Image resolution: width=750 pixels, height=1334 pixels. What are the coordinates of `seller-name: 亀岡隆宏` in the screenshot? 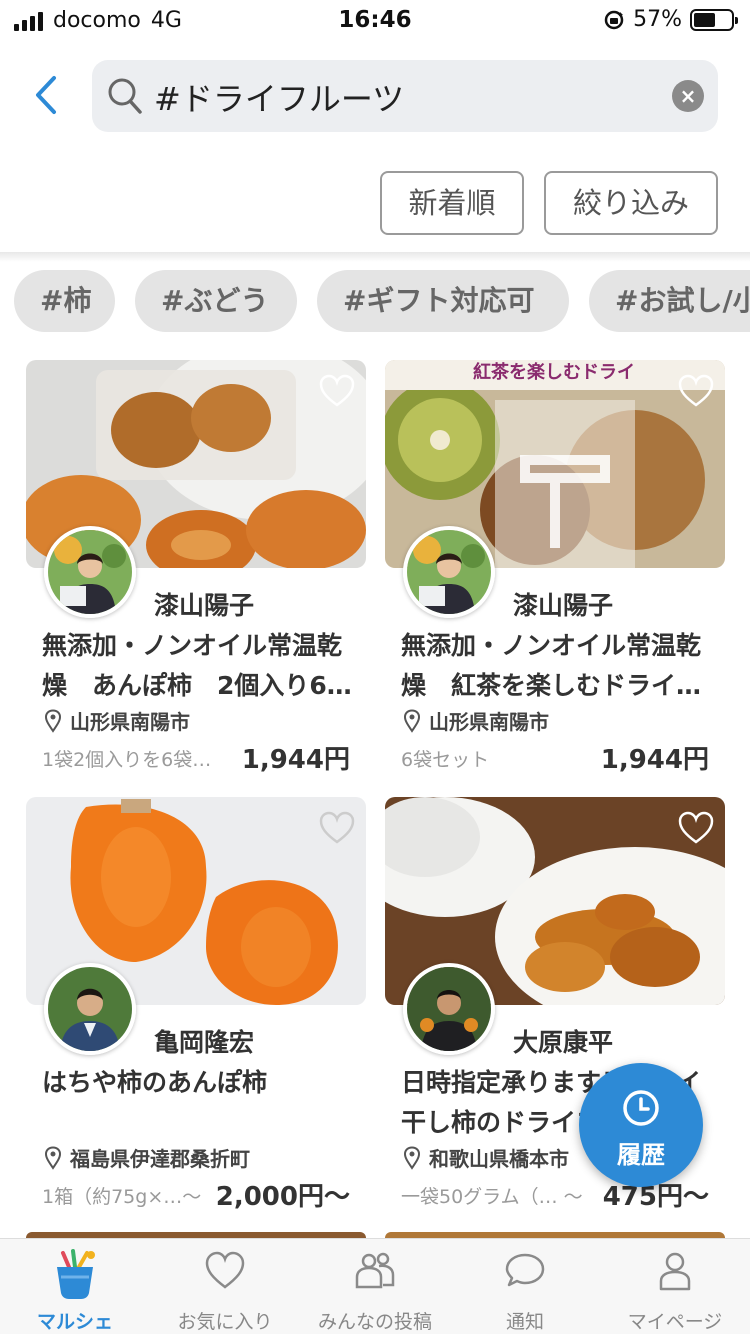 It's located at (204, 1042).